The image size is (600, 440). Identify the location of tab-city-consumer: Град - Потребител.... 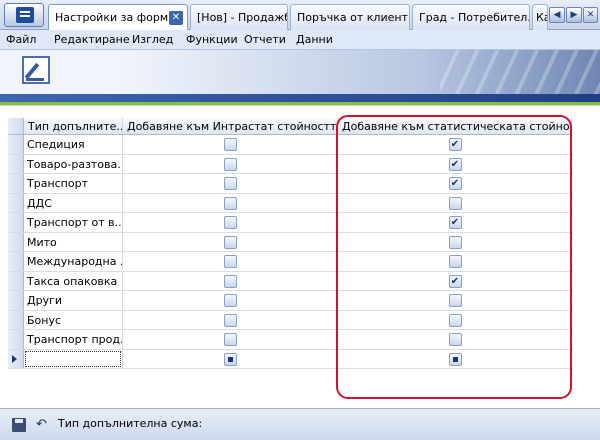
(471, 17).